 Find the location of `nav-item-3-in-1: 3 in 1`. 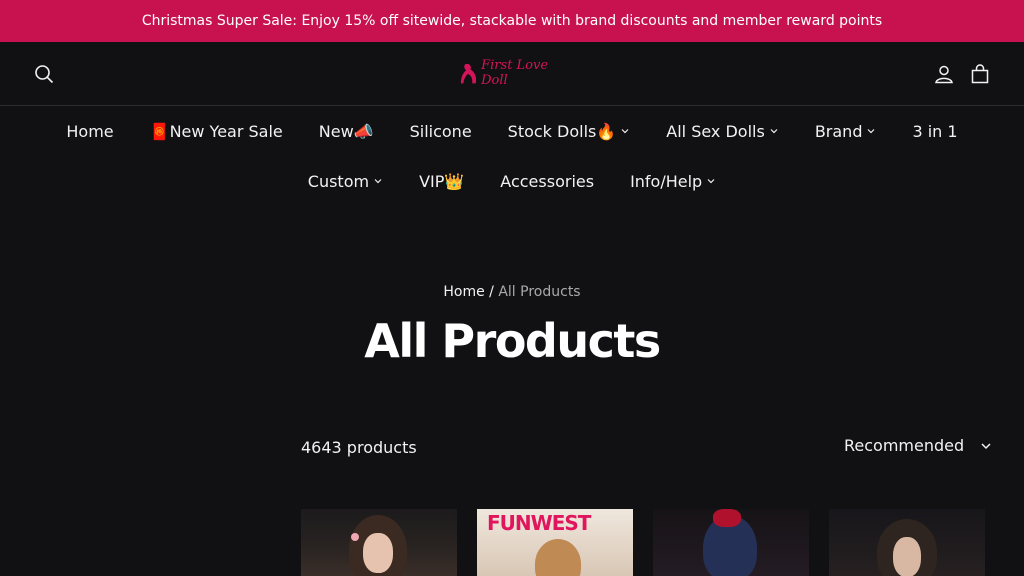

nav-item-3-in-1: 3 in 1 is located at coordinates (934, 131).